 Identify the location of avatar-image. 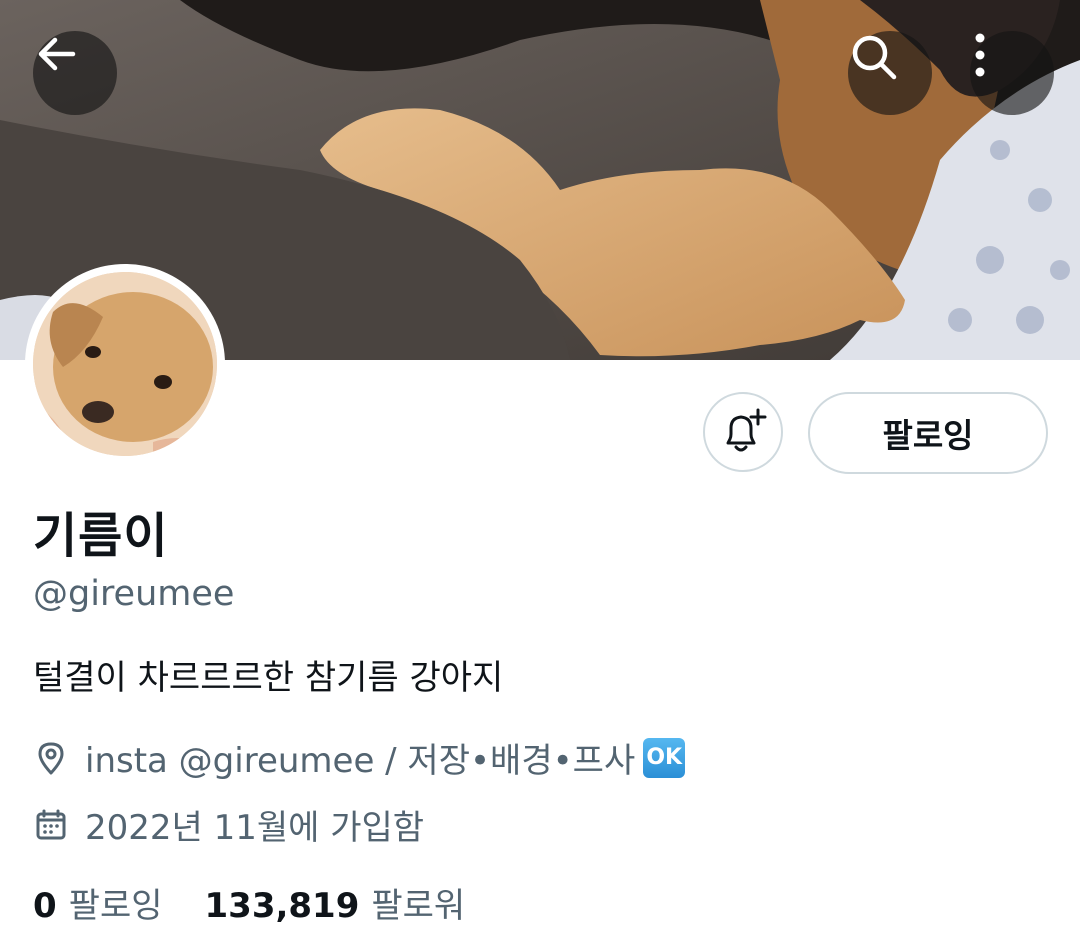
(125, 364).